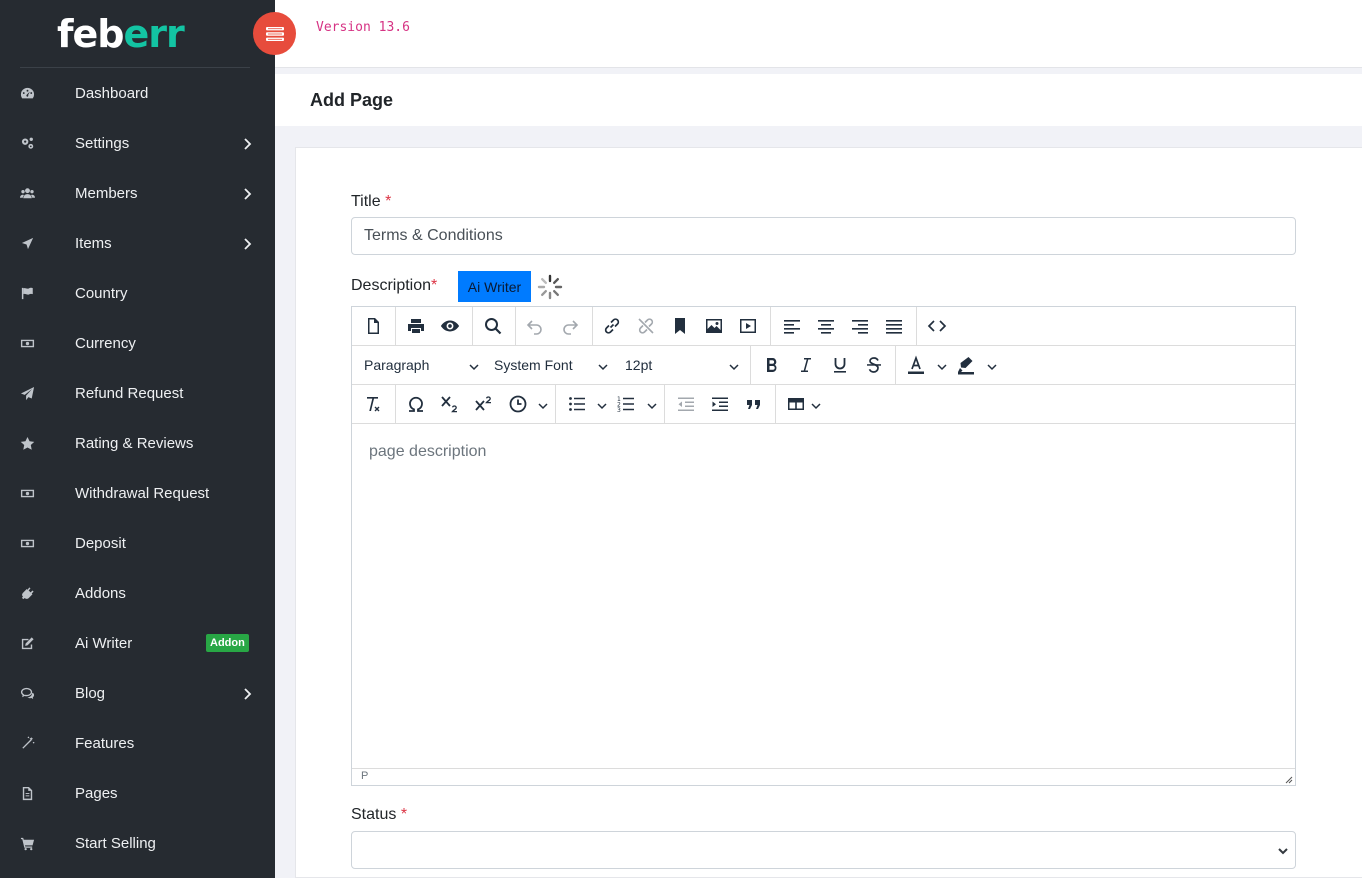 The width and height of the screenshot is (1362, 878). I want to click on money-icon, so click(27, 343).